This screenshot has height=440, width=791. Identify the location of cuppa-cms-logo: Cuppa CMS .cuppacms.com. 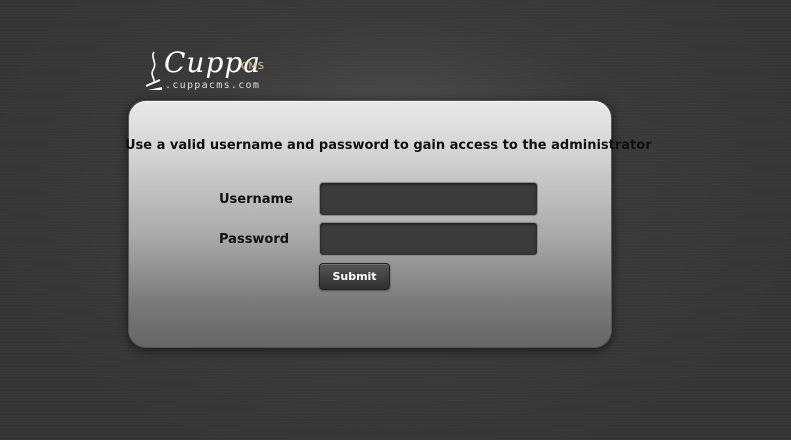
(210, 71).